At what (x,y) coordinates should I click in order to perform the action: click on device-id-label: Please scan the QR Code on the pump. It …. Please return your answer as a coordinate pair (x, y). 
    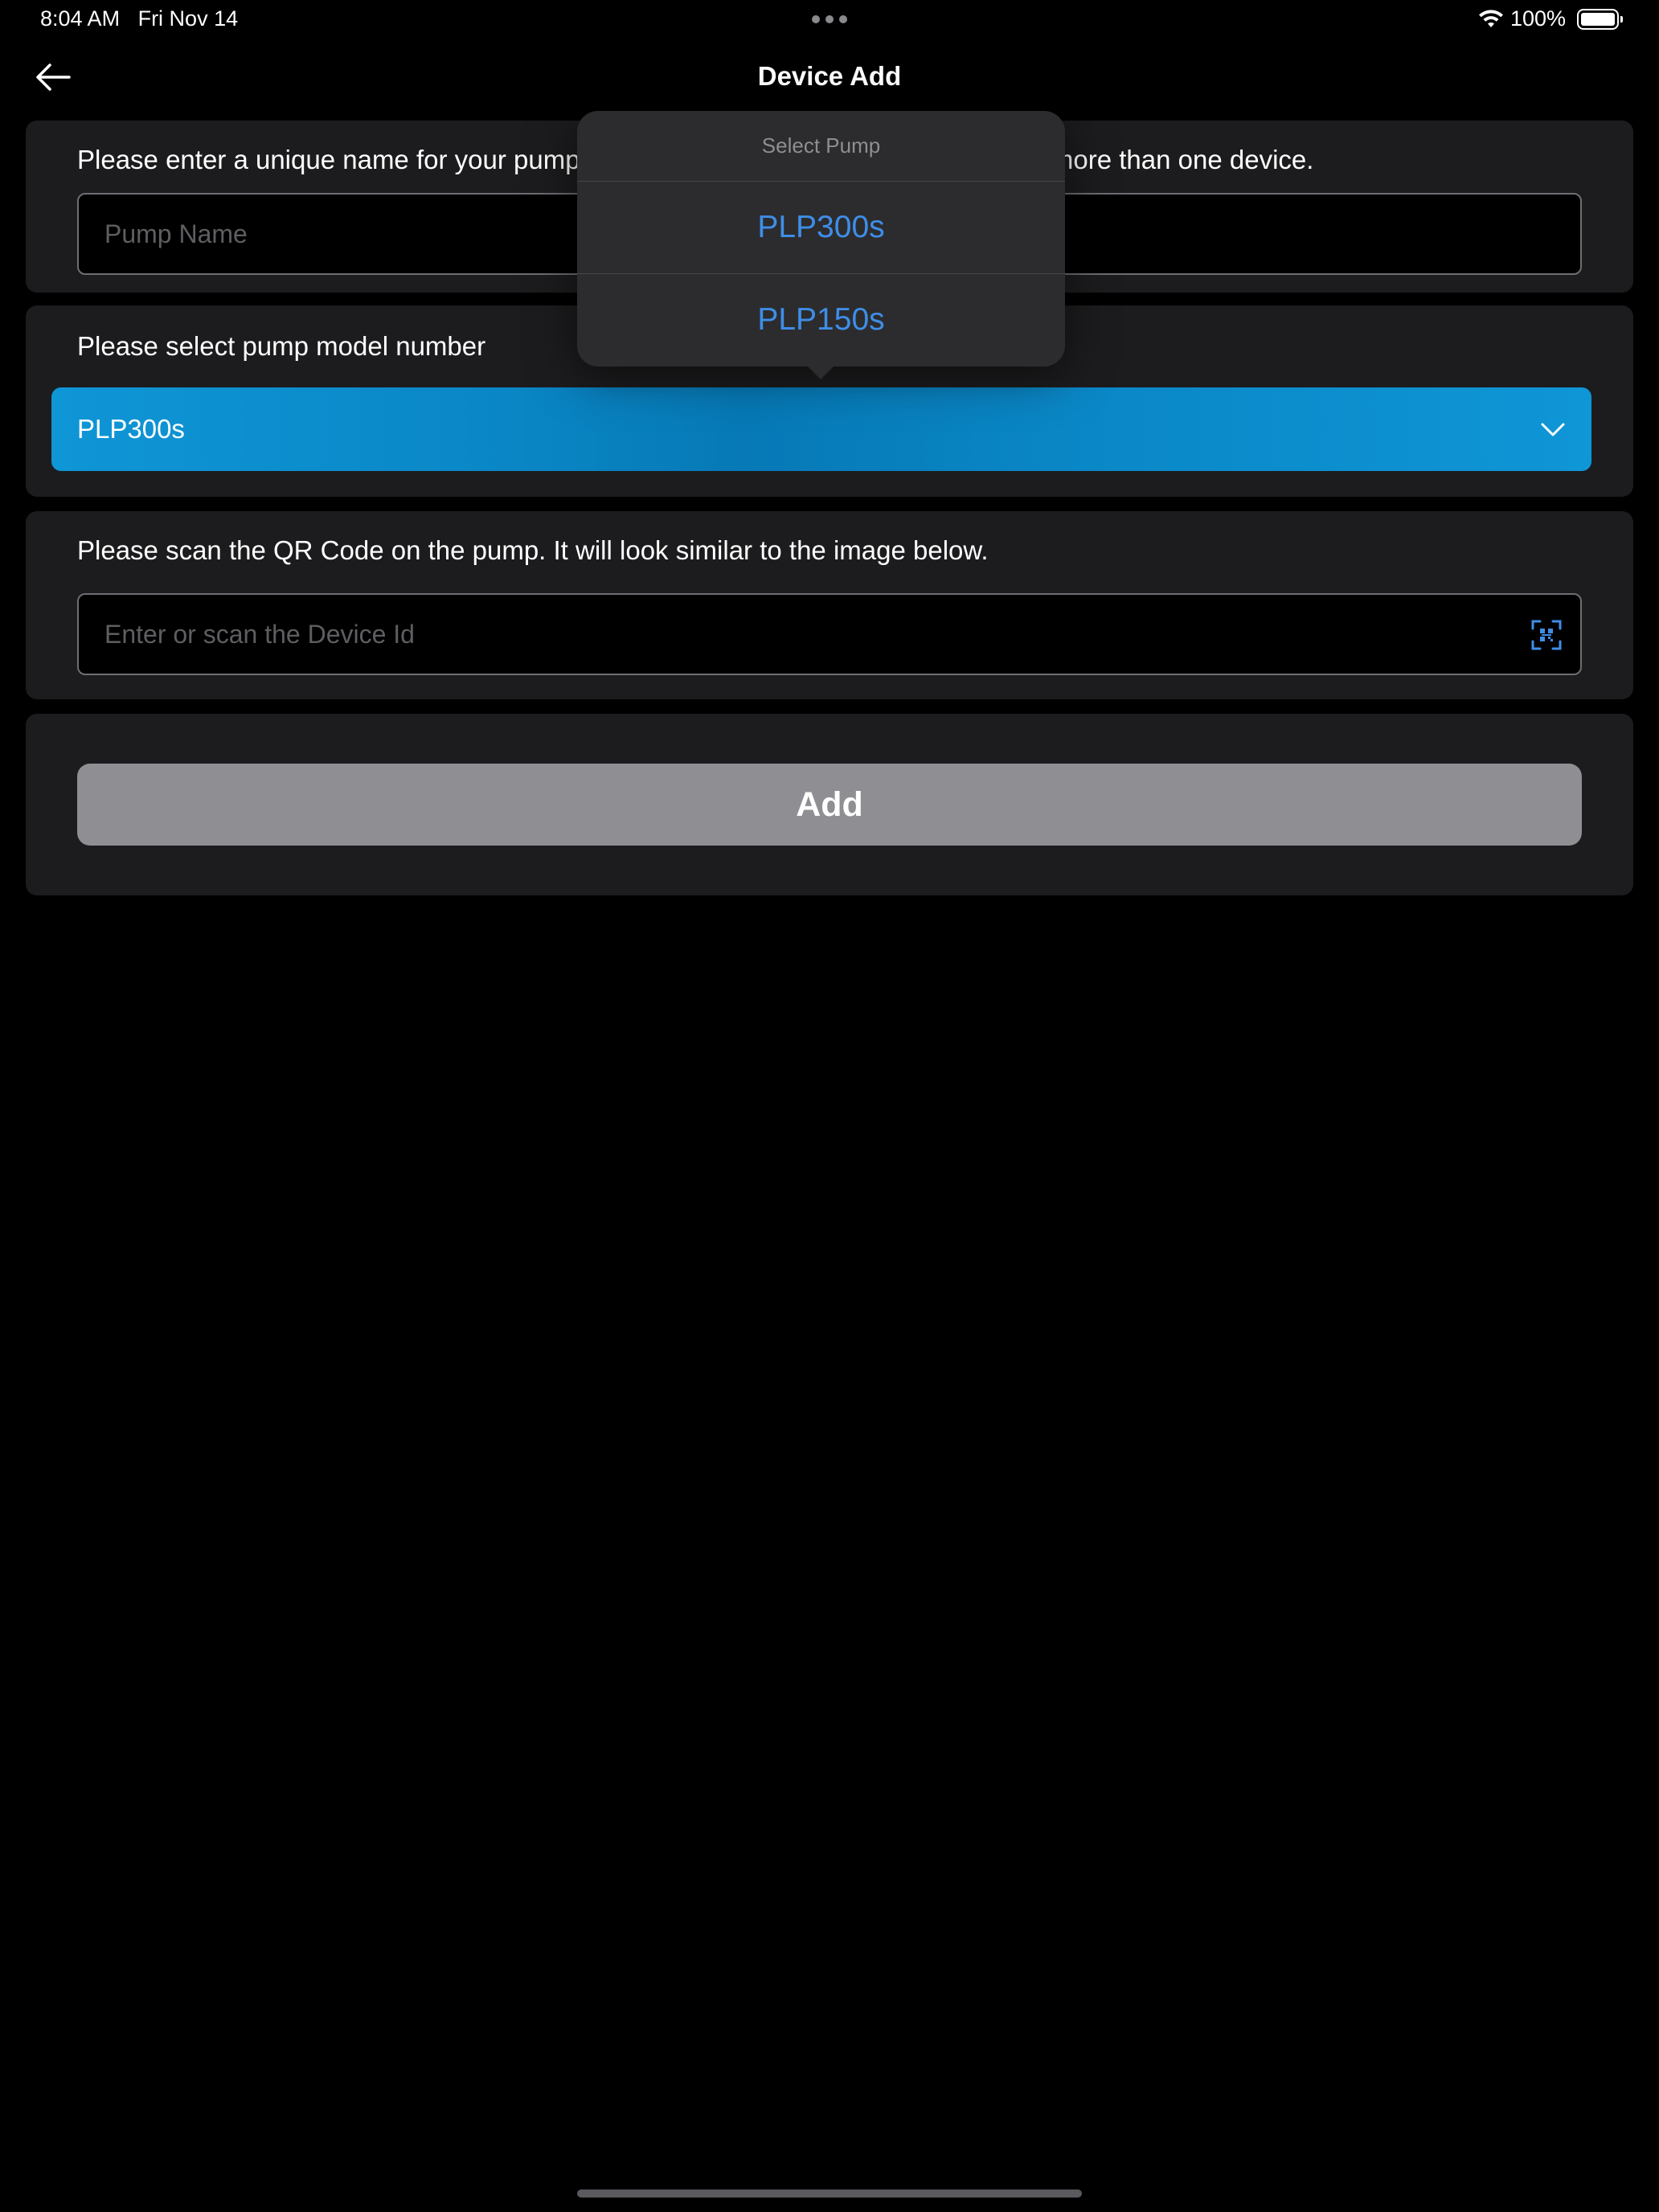
    Looking at the image, I should click on (533, 550).